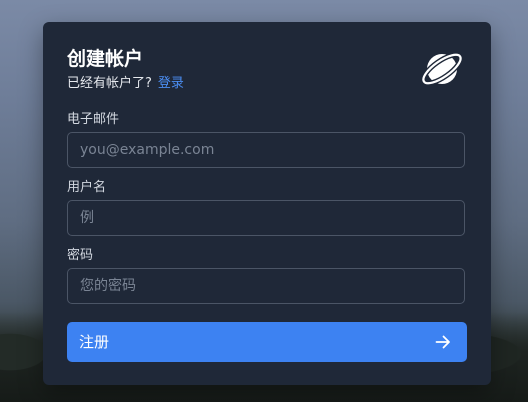 The height and width of the screenshot is (402, 528). I want to click on register-button-label: 注册, so click(94, 342).